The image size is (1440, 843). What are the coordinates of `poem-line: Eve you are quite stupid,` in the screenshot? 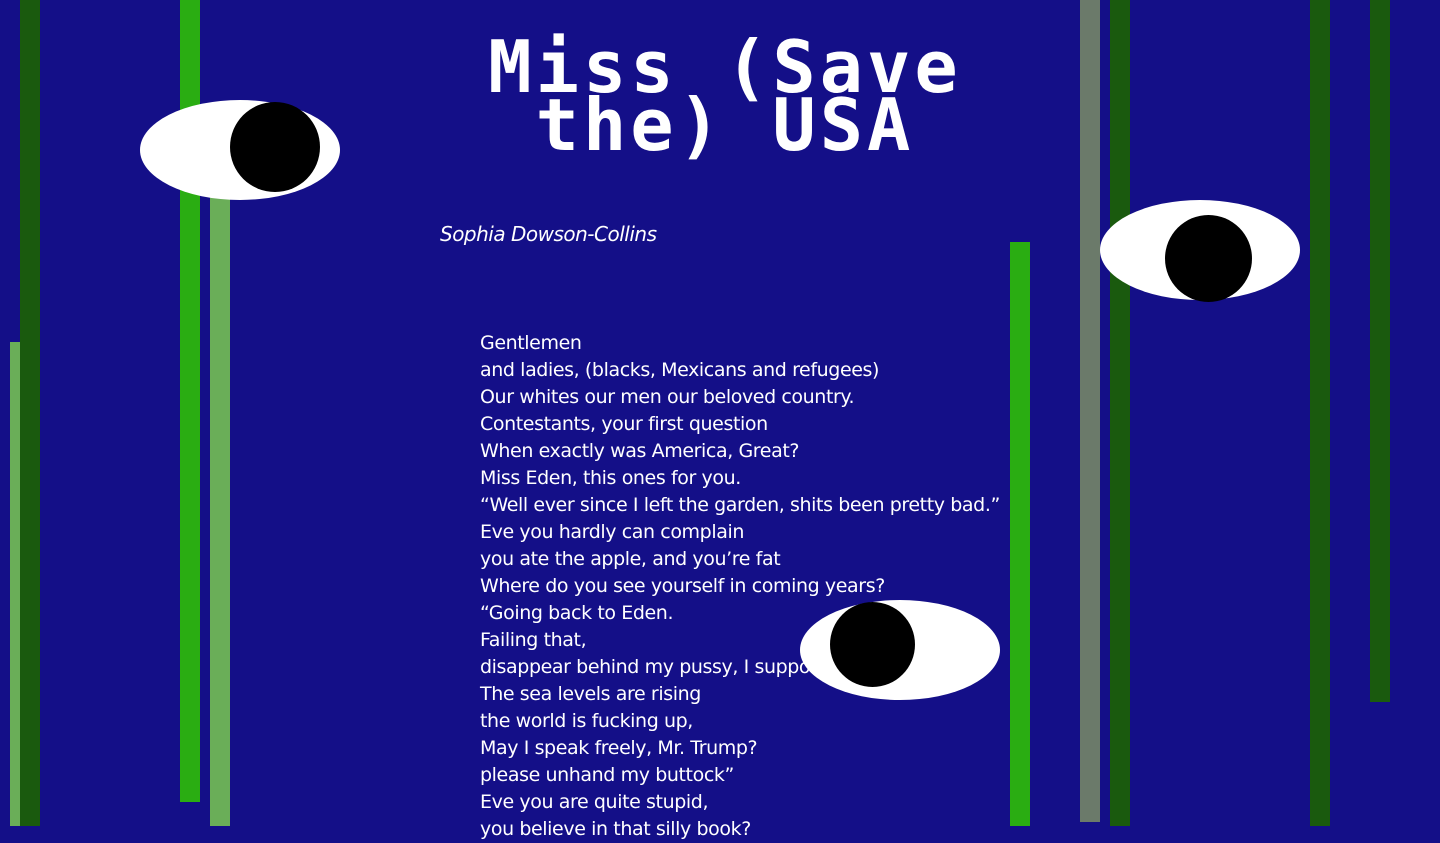 It's located at (594, 802).